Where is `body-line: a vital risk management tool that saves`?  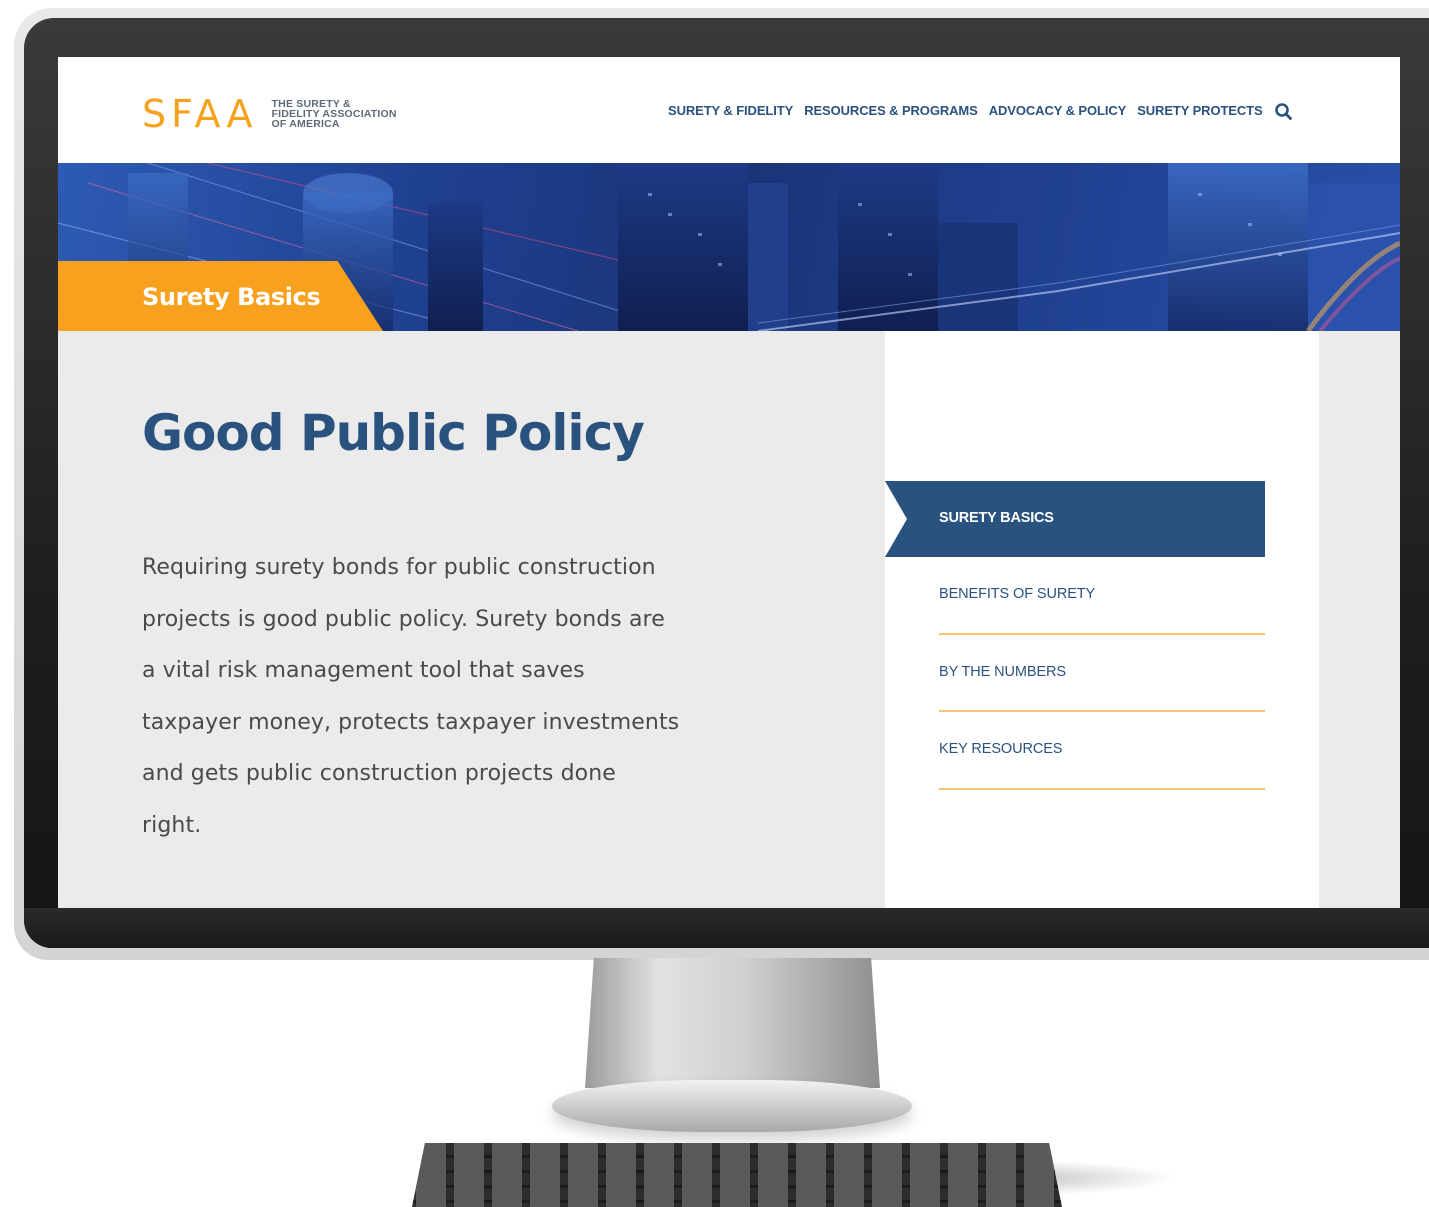
body-line: a vital risk management tool that saves is located at coordinates (363, 671).